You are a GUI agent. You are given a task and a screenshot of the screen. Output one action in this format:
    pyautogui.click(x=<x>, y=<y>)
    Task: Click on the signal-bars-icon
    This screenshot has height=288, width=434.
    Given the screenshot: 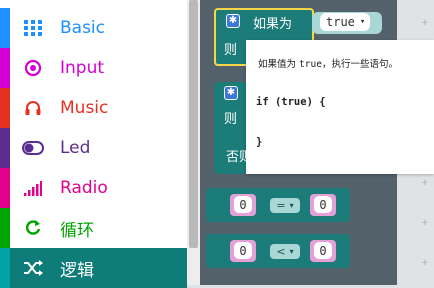 What is the action you would take?
    pyautogui.click(x=33, y=188)
    